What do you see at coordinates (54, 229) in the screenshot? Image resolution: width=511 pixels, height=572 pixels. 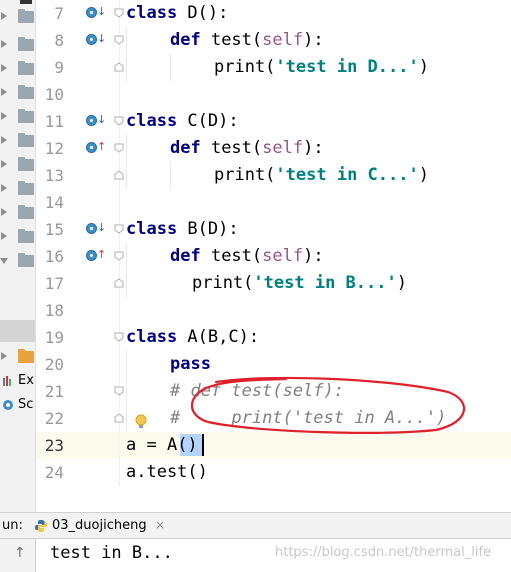 I see `line-number: 15` at bounding box center [54, 229].